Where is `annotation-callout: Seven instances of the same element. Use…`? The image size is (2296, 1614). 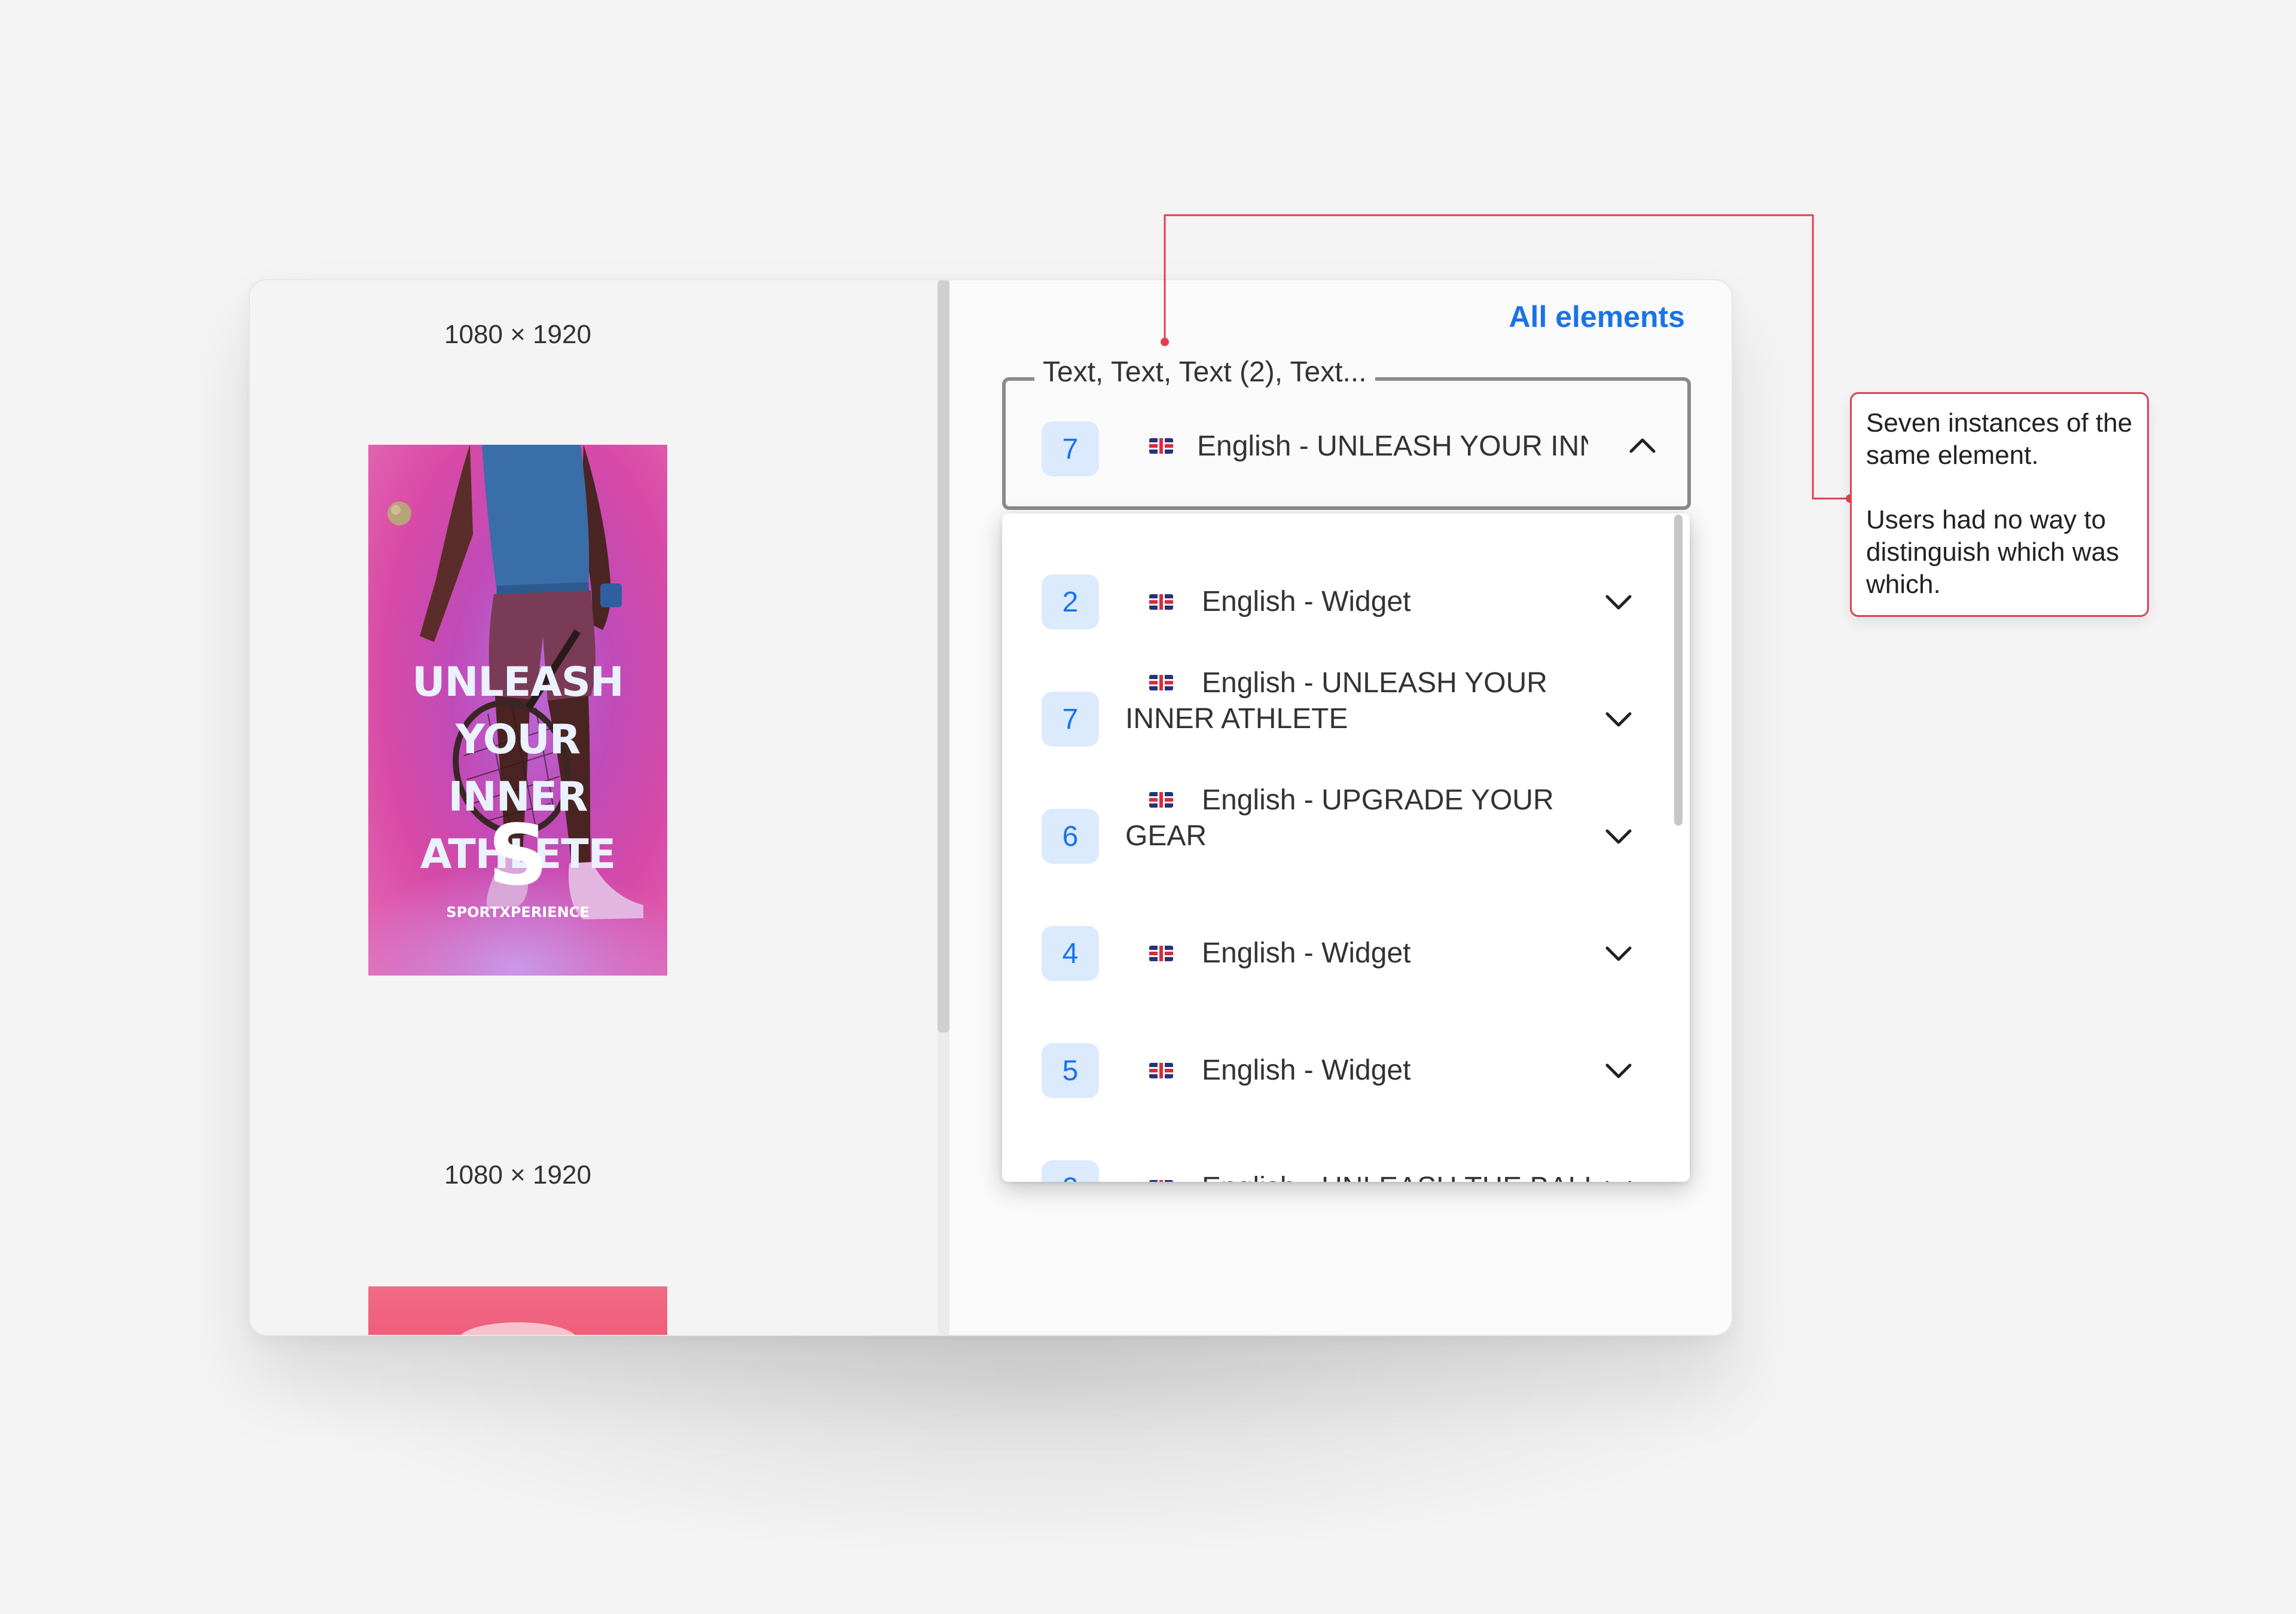 annotation-callout: Seven instances of the same element. Use… is located at coordinates (1999, 504).